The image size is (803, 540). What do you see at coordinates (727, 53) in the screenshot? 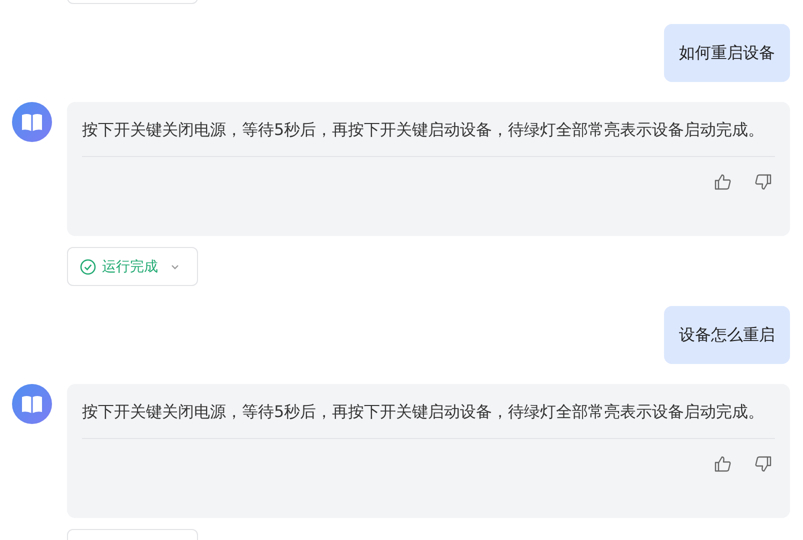
I see `user-message: 如何重启设备` at bounding box center [727, 53].